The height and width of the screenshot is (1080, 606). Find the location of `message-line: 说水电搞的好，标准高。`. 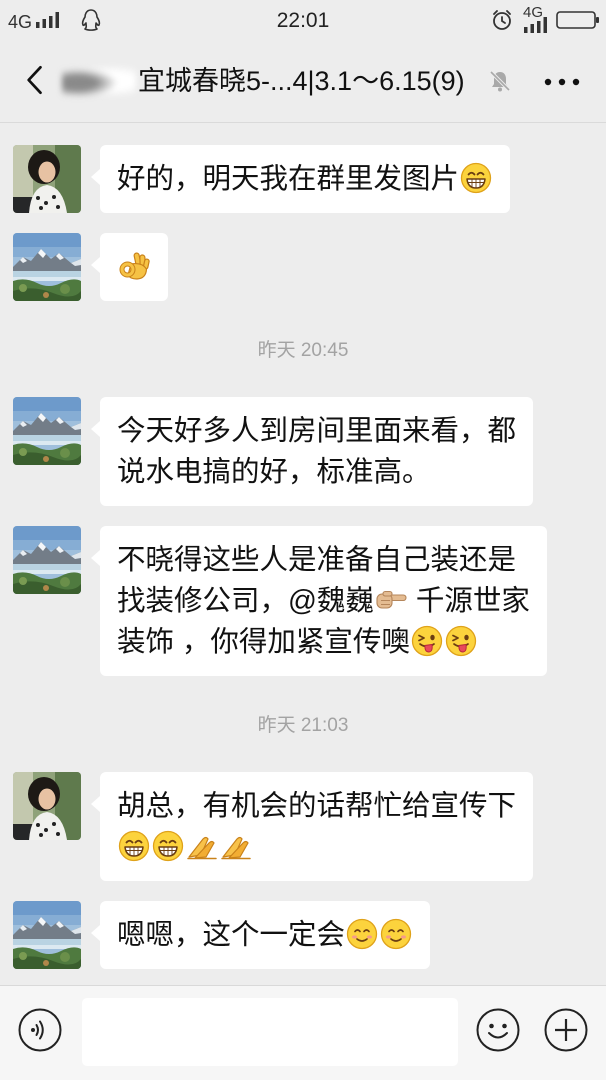

message-line: 说水电搞的好，标准高。 is located at coordinates (316, 472).